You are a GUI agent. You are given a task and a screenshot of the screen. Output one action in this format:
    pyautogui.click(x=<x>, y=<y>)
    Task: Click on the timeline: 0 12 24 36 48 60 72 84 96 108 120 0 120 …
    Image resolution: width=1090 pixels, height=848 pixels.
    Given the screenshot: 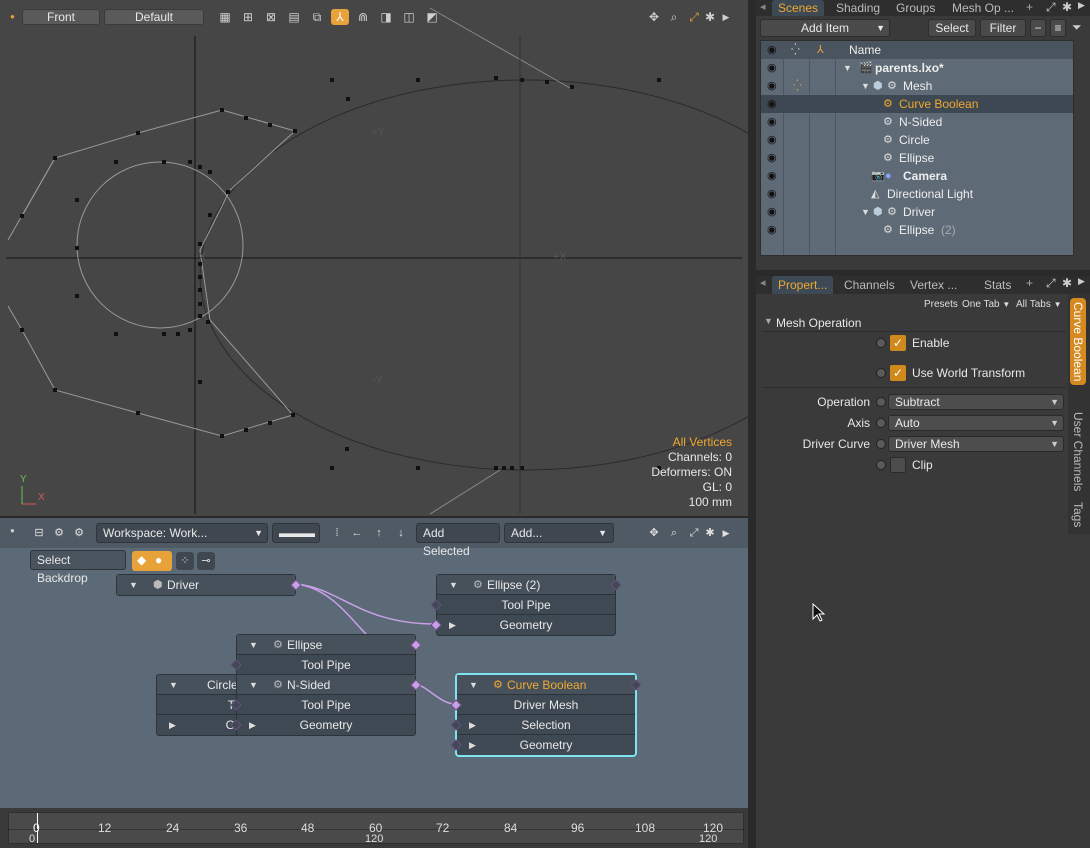 What is the action you would take?
    pyautogui.click(x=374, y=828)
    